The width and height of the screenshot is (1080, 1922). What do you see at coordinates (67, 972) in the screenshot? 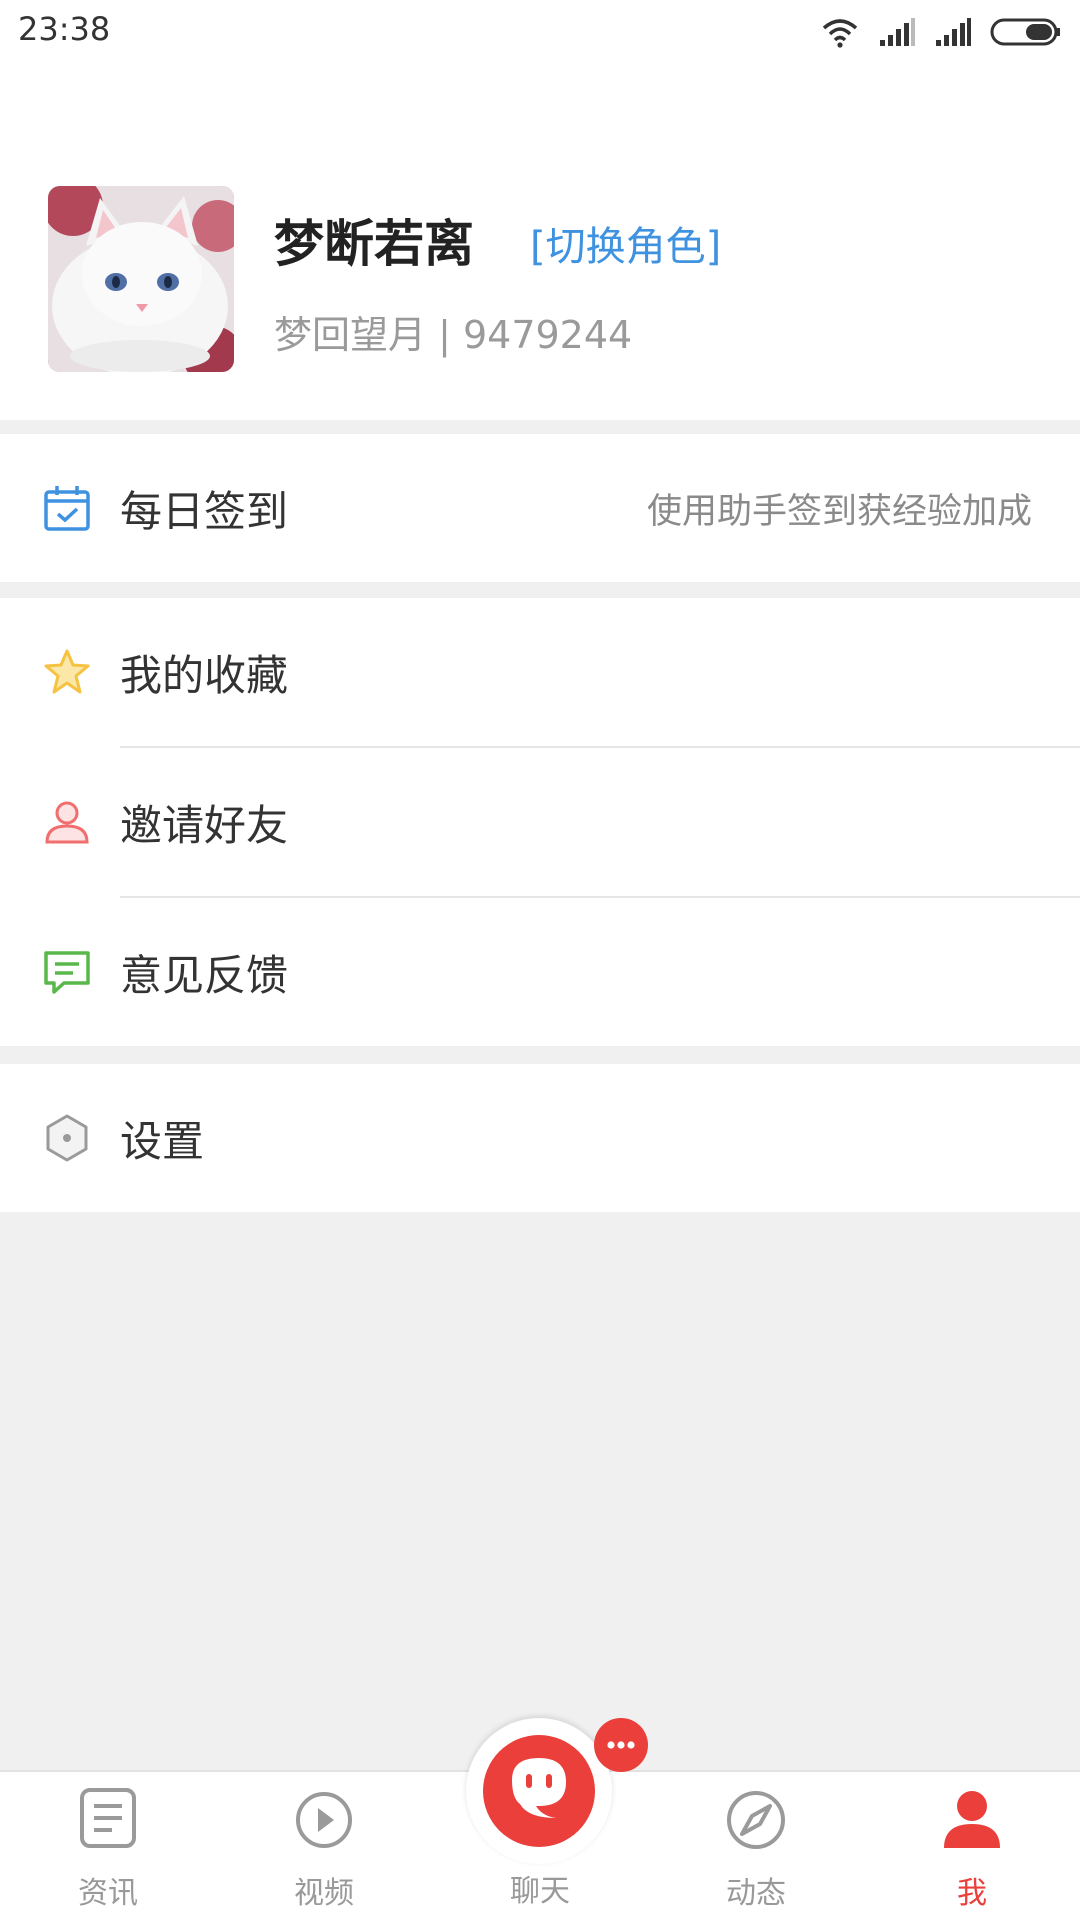
I see `message-icon` at bounding box center [67, 972].